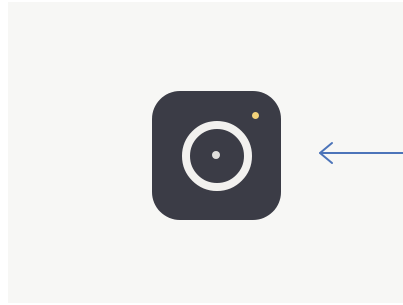 The width and height of the screenshot is (403, 305). I want to click on pointer-arrow-icon, so click(361, 153).